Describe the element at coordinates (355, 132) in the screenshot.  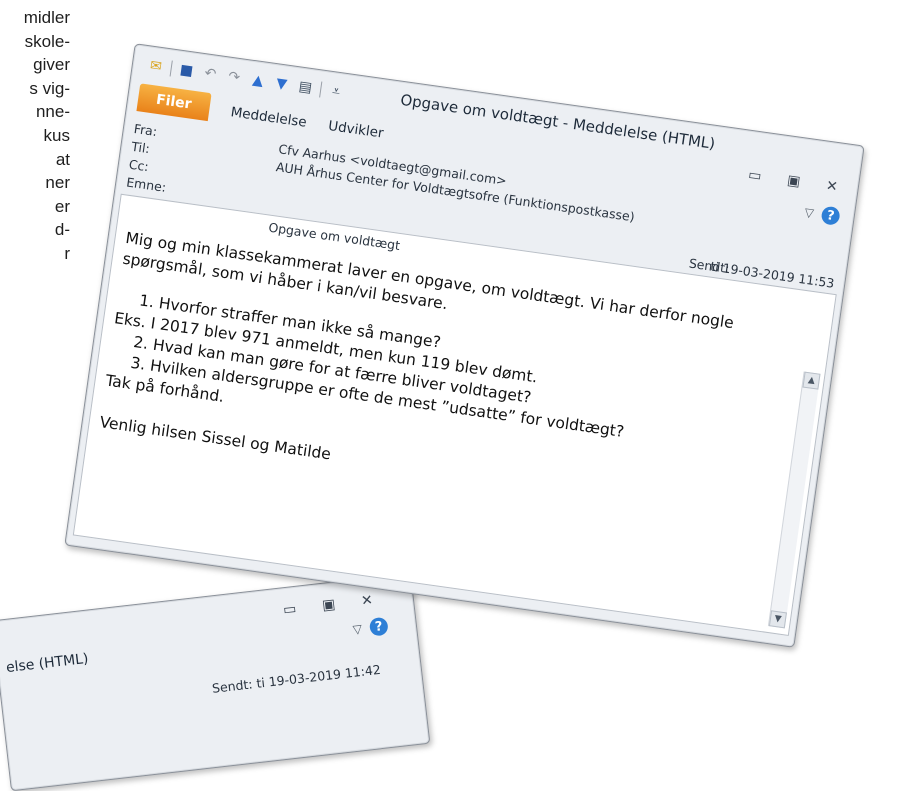
I see `tab-developer: Udvikler` at that location.